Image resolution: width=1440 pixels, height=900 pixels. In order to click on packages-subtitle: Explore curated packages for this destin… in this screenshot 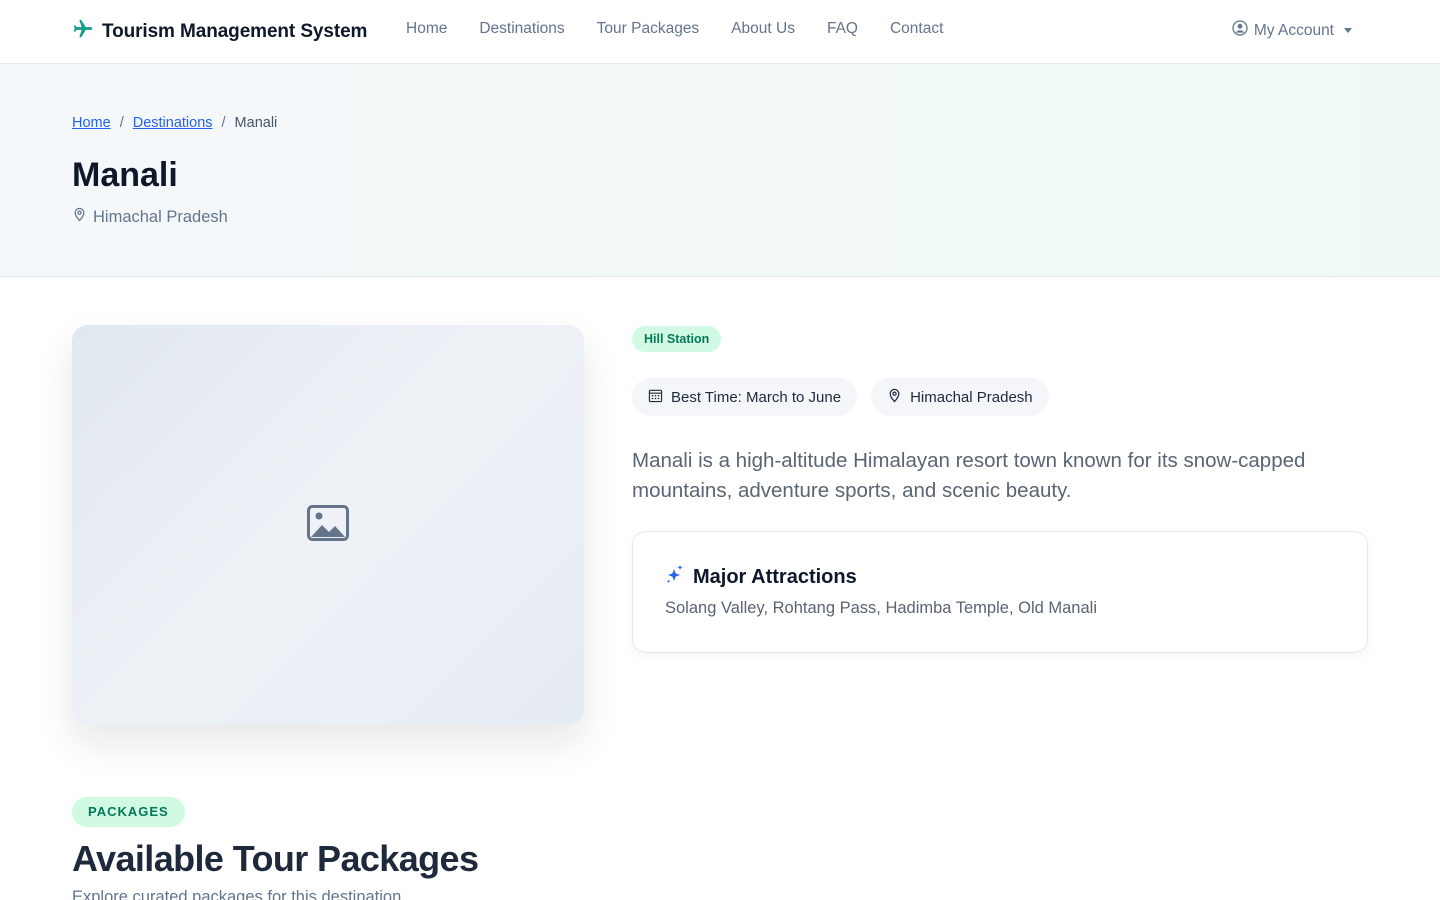, I will do `click(239, 894)`.